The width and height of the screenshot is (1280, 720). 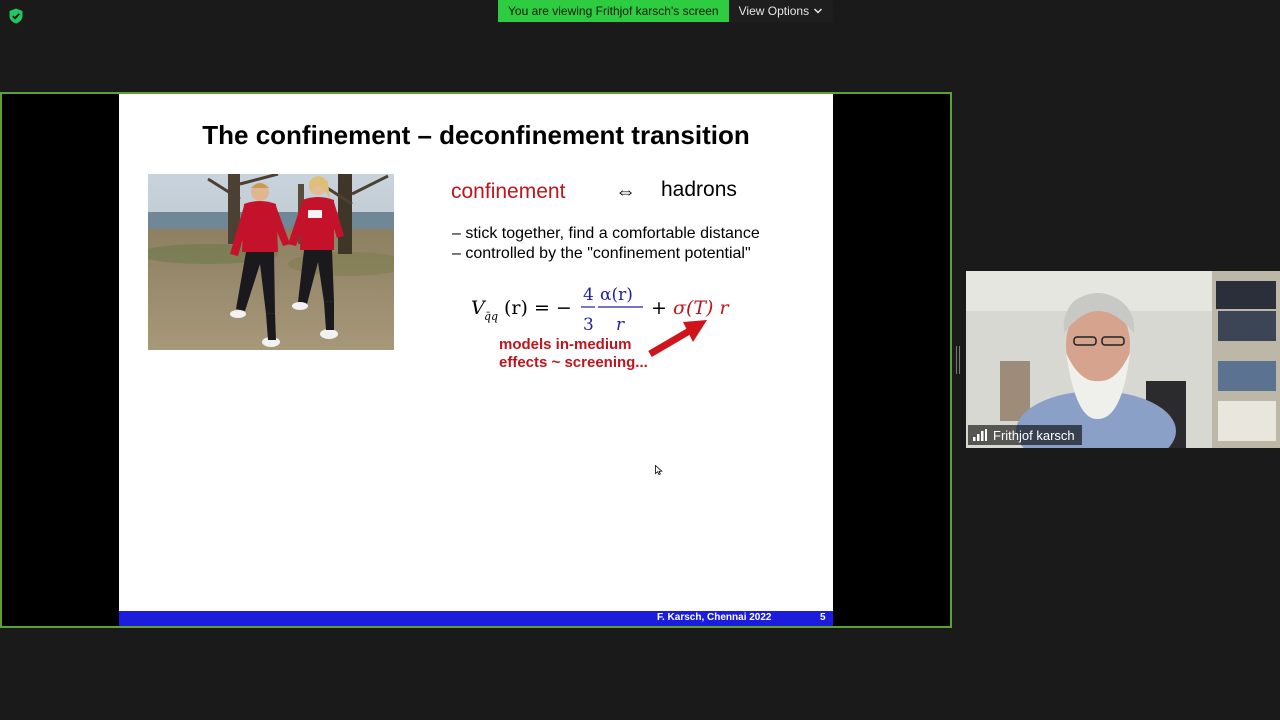 I want to click on formula-alpha: α(r), so click(x=616, y=295).